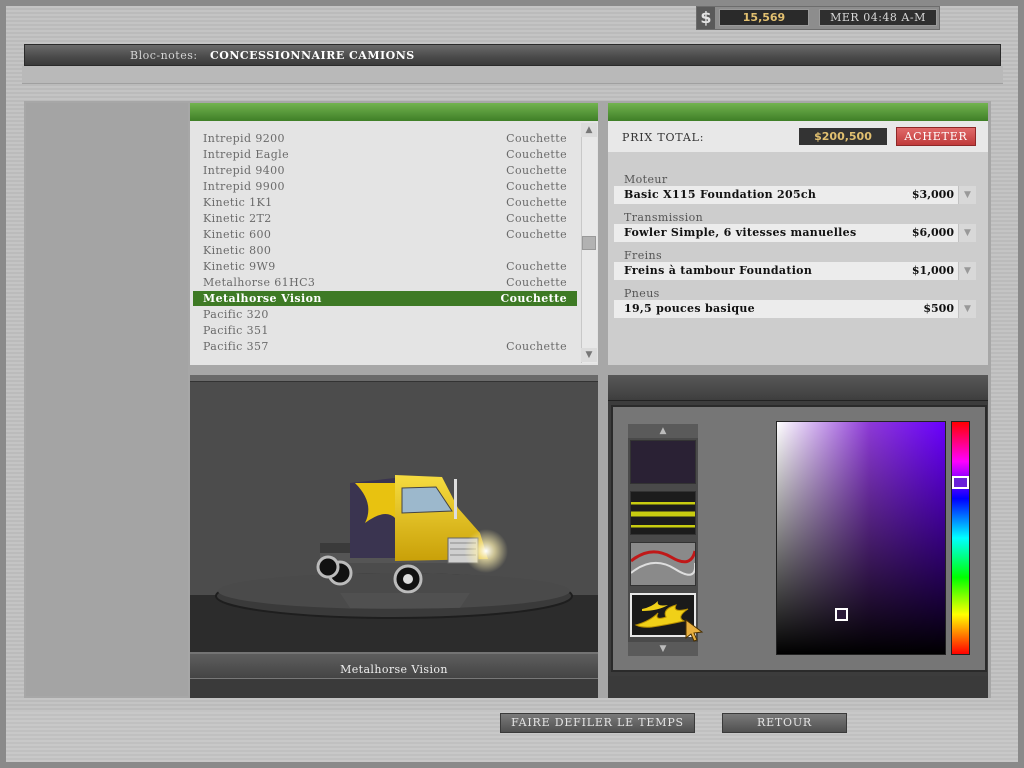 This screenshot has width=1024, height=768. Describe the element at coordinates (663, 137) in the screenshot. I see `total-price-label: PRIX TOTAL:` at that location.